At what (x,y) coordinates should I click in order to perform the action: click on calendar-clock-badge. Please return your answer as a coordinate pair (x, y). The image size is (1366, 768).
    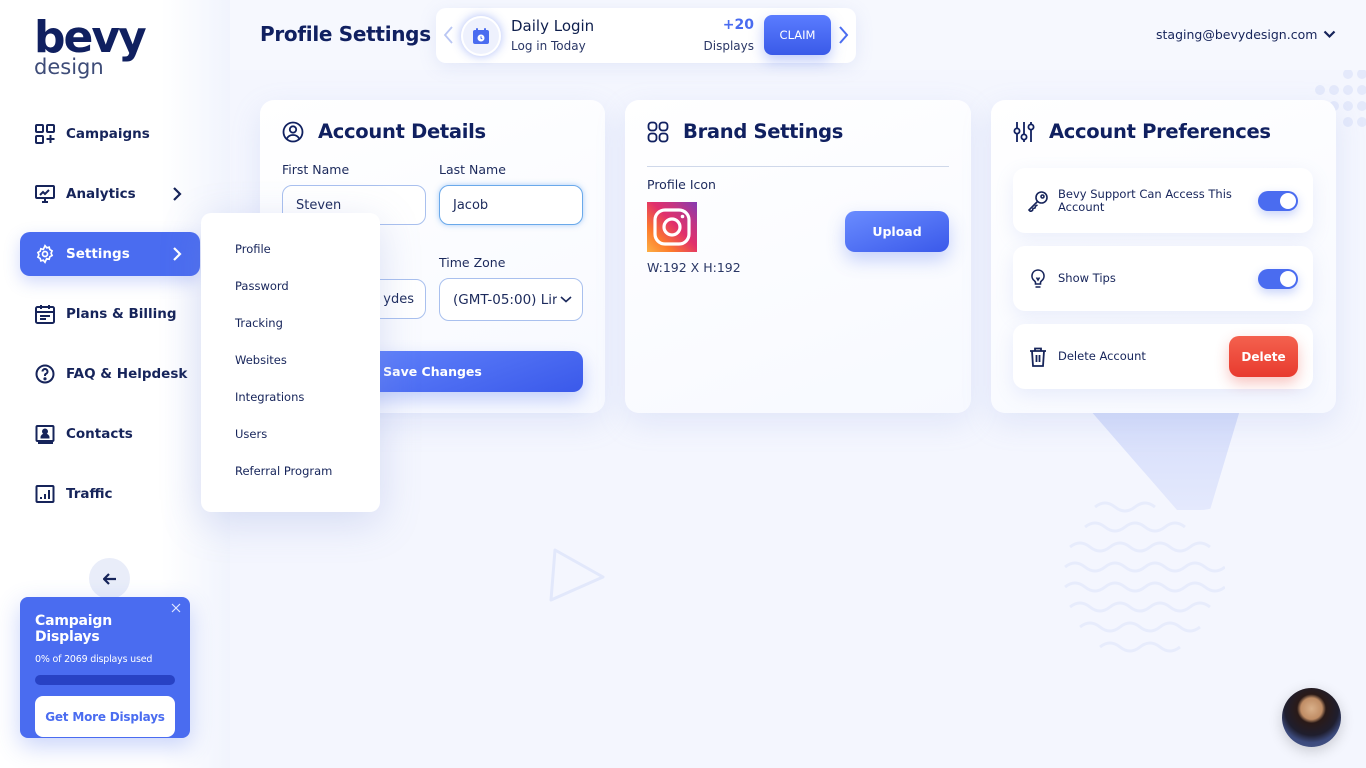
    Looking at the image, I should click on (481, 36).